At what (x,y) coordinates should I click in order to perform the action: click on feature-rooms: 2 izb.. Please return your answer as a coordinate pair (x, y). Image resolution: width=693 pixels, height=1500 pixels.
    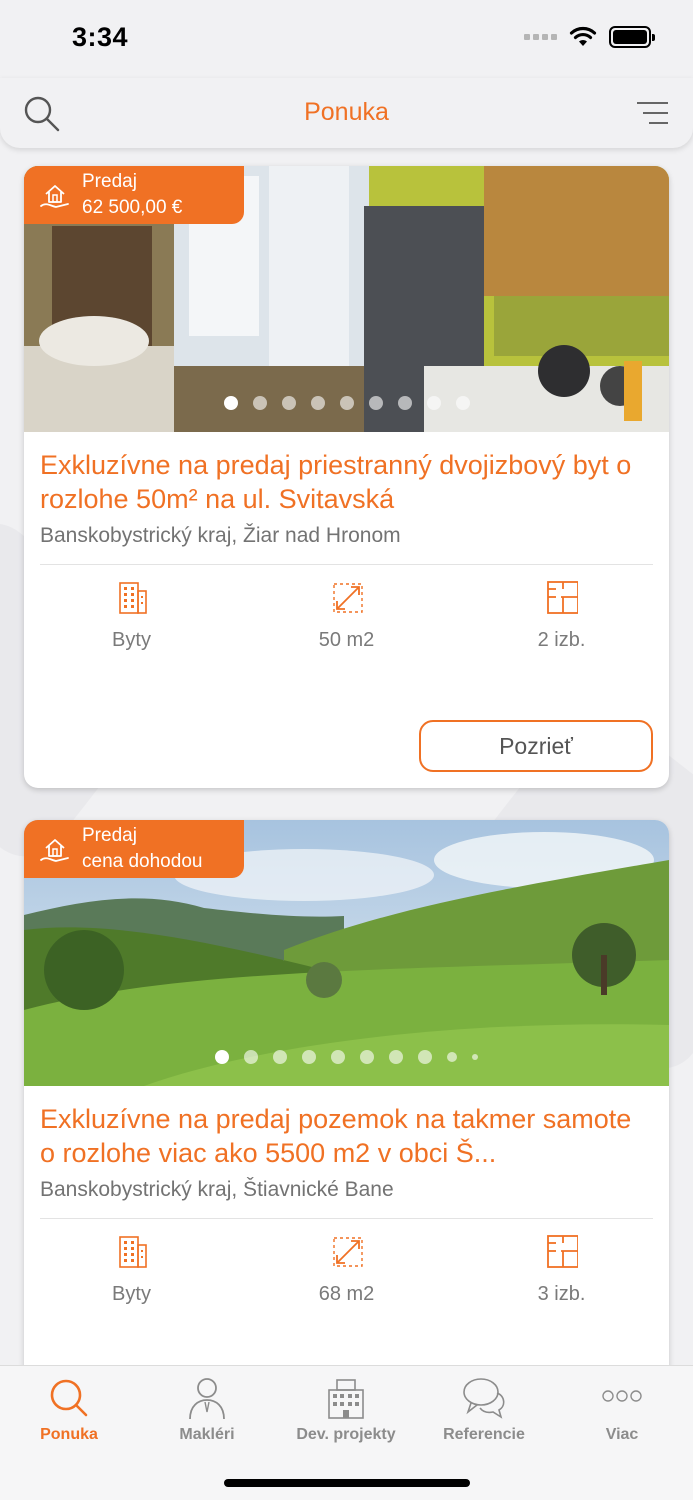
    Looking at the image, I should click on (561, 615).